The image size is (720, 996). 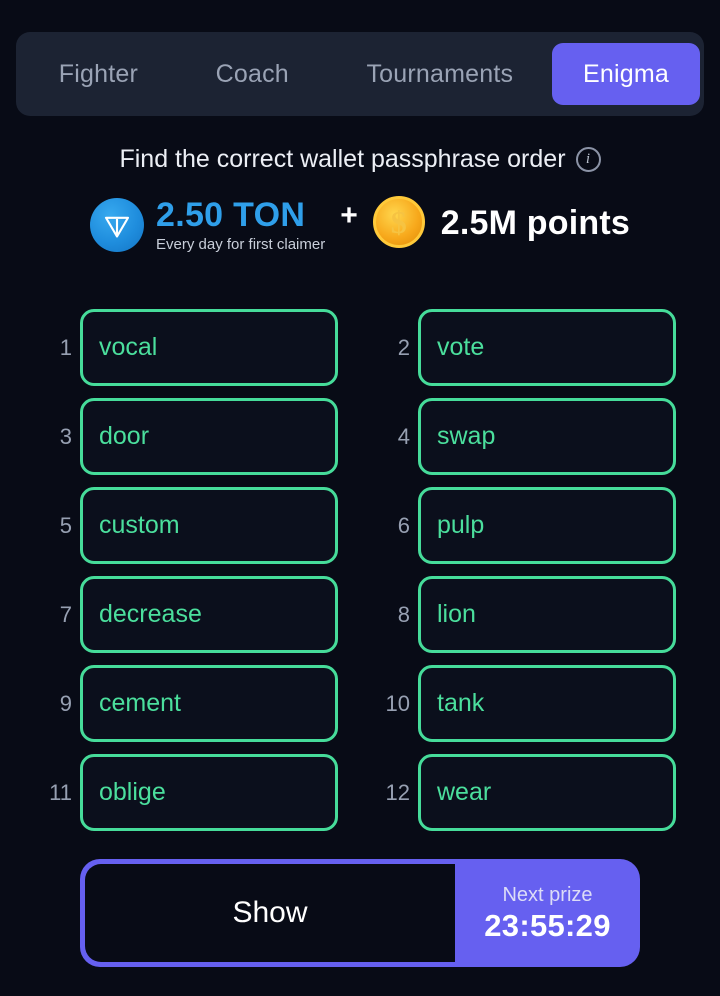 I want to click on word-label: vote, so click(x=461, y=347).